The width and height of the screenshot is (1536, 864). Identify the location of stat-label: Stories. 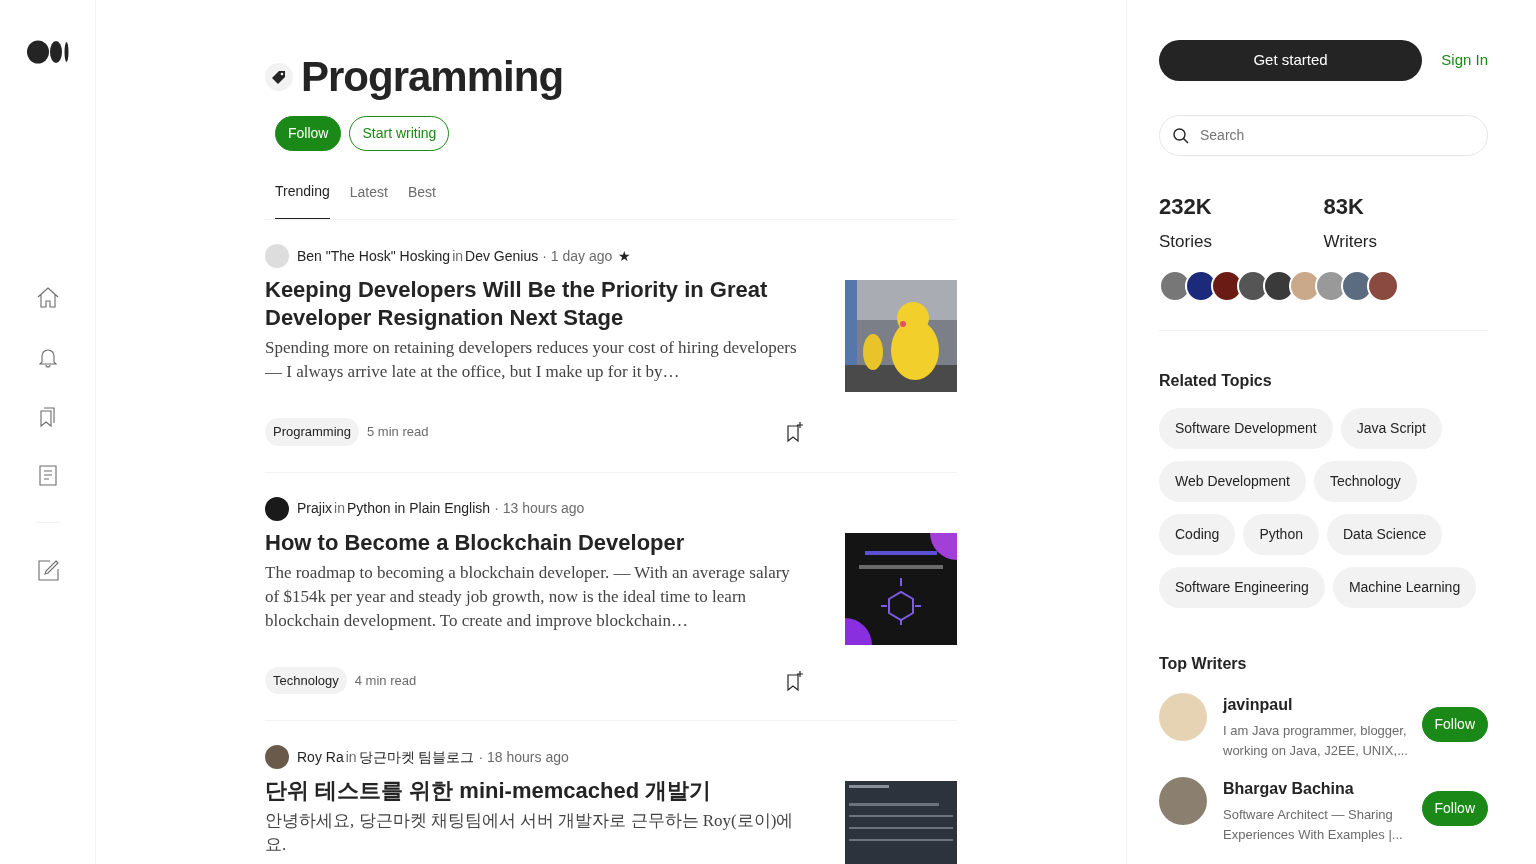
(1186, 241).